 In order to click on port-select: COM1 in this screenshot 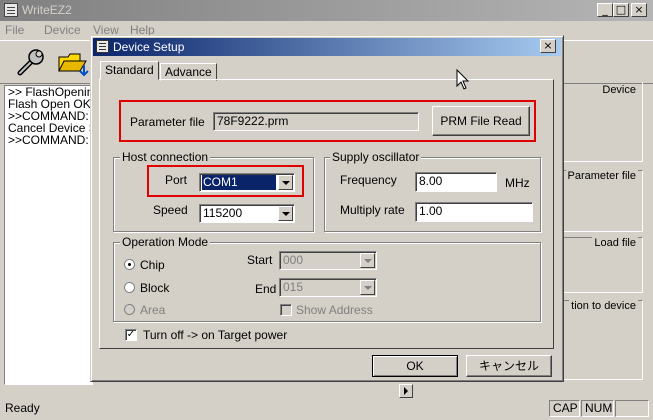, I will do `click(247, 182)`.